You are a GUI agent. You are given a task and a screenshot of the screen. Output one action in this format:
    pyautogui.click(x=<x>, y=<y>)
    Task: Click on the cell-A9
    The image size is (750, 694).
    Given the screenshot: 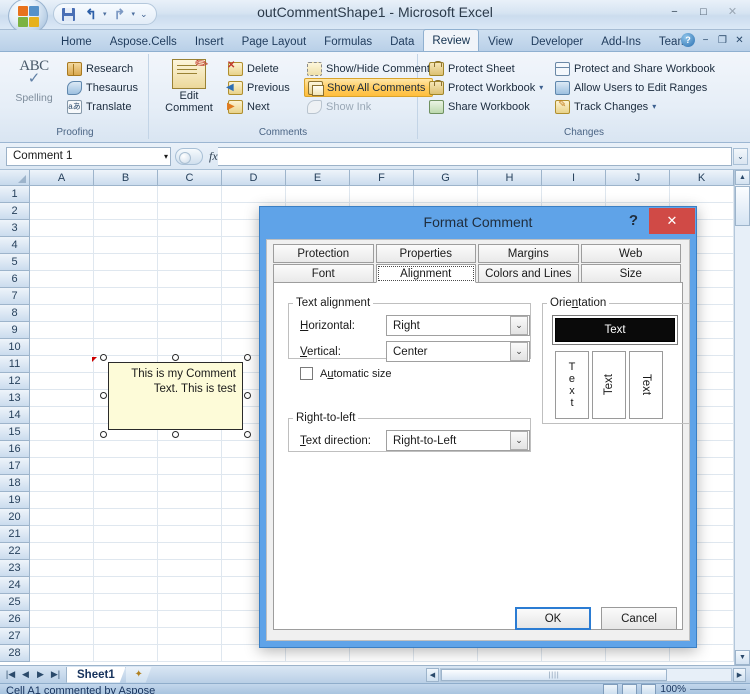 What is the action you would take?
    pyautogui.click(x=62, y=330)
    